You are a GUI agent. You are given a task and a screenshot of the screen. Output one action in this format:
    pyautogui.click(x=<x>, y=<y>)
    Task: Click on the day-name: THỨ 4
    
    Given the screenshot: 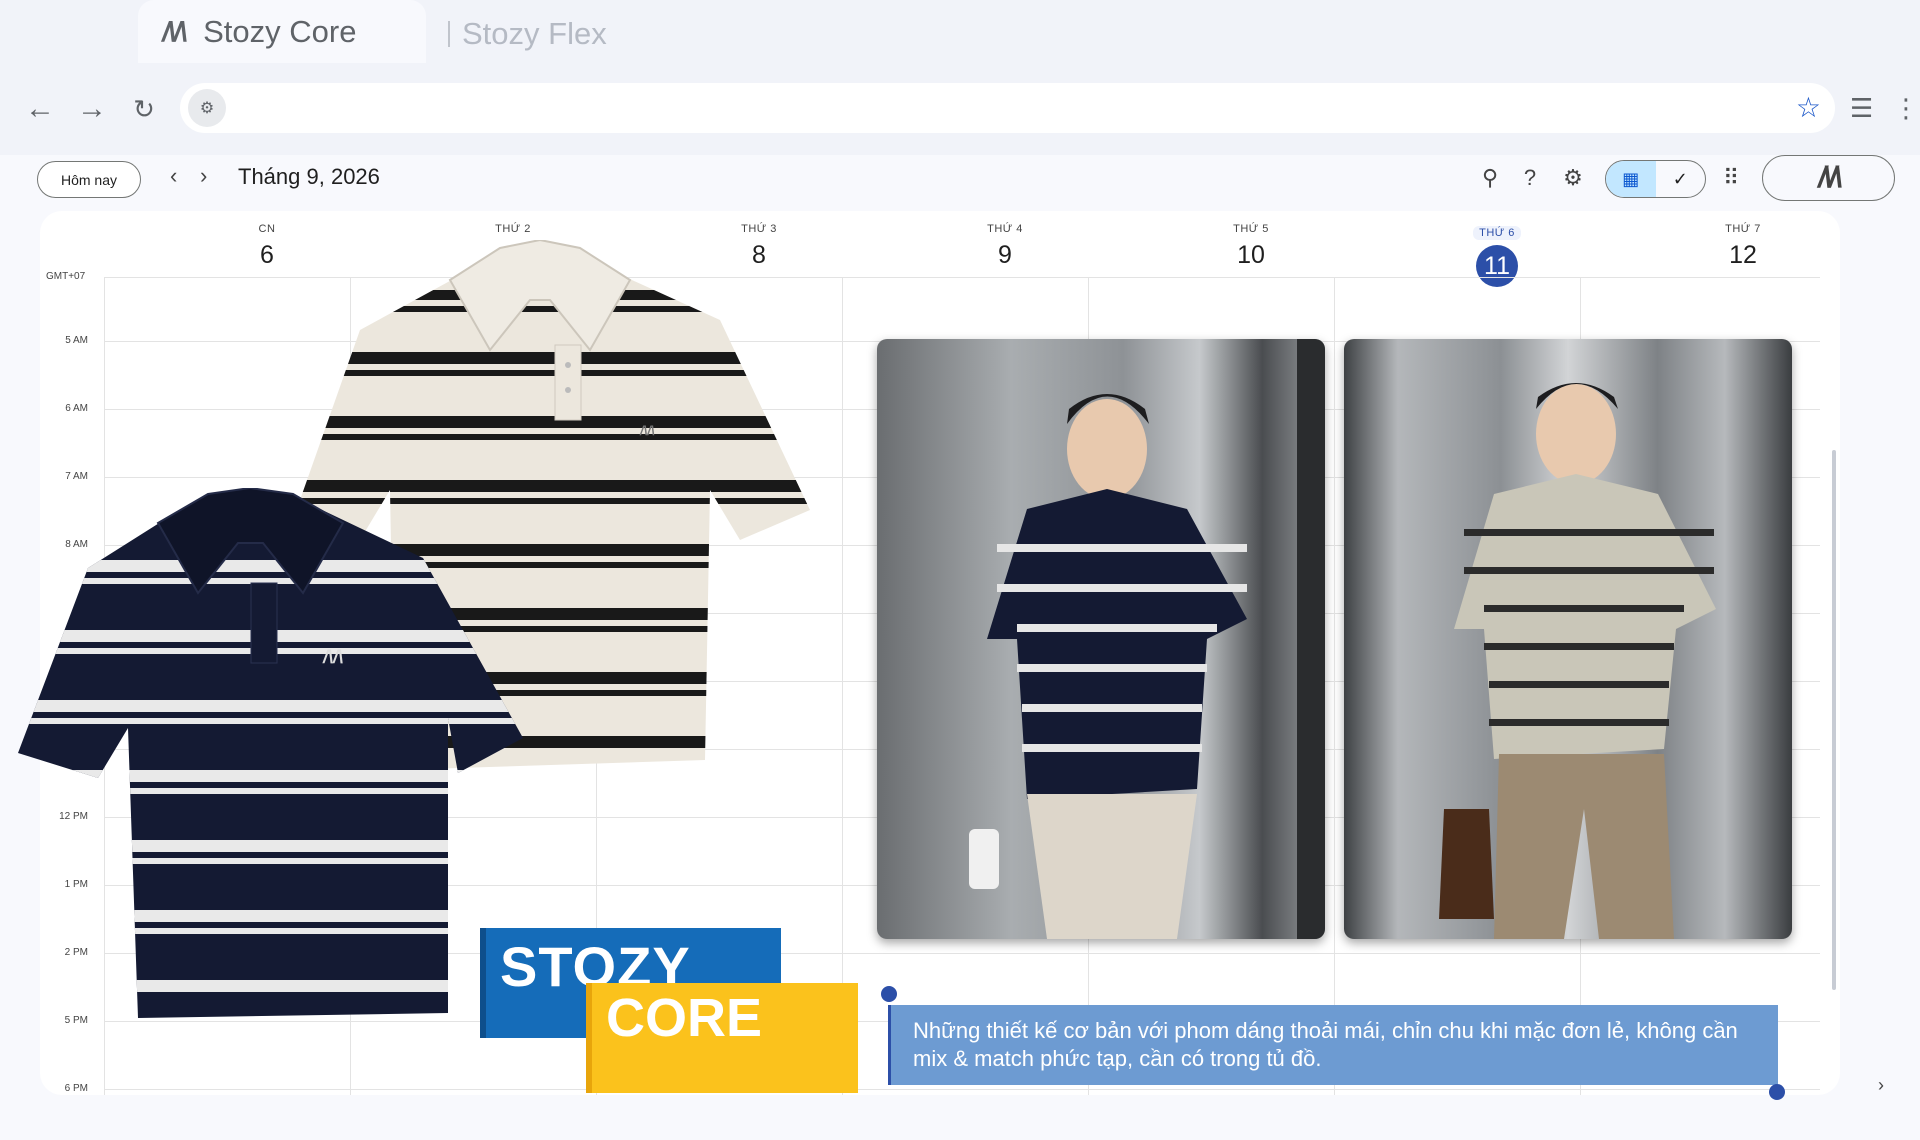 What is the action you would take?
    pyautogui.click(x=1005, y=229)
    